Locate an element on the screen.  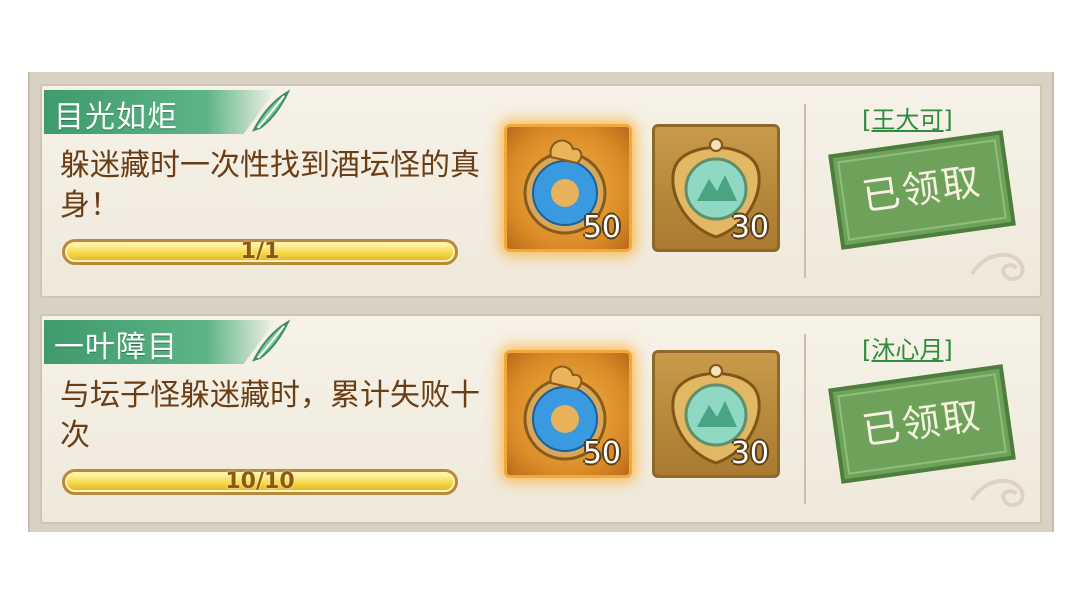
achievement-description: 躲迷藏时一次性找到酒坛怪的真身！ is located at coordinates (270, 185).